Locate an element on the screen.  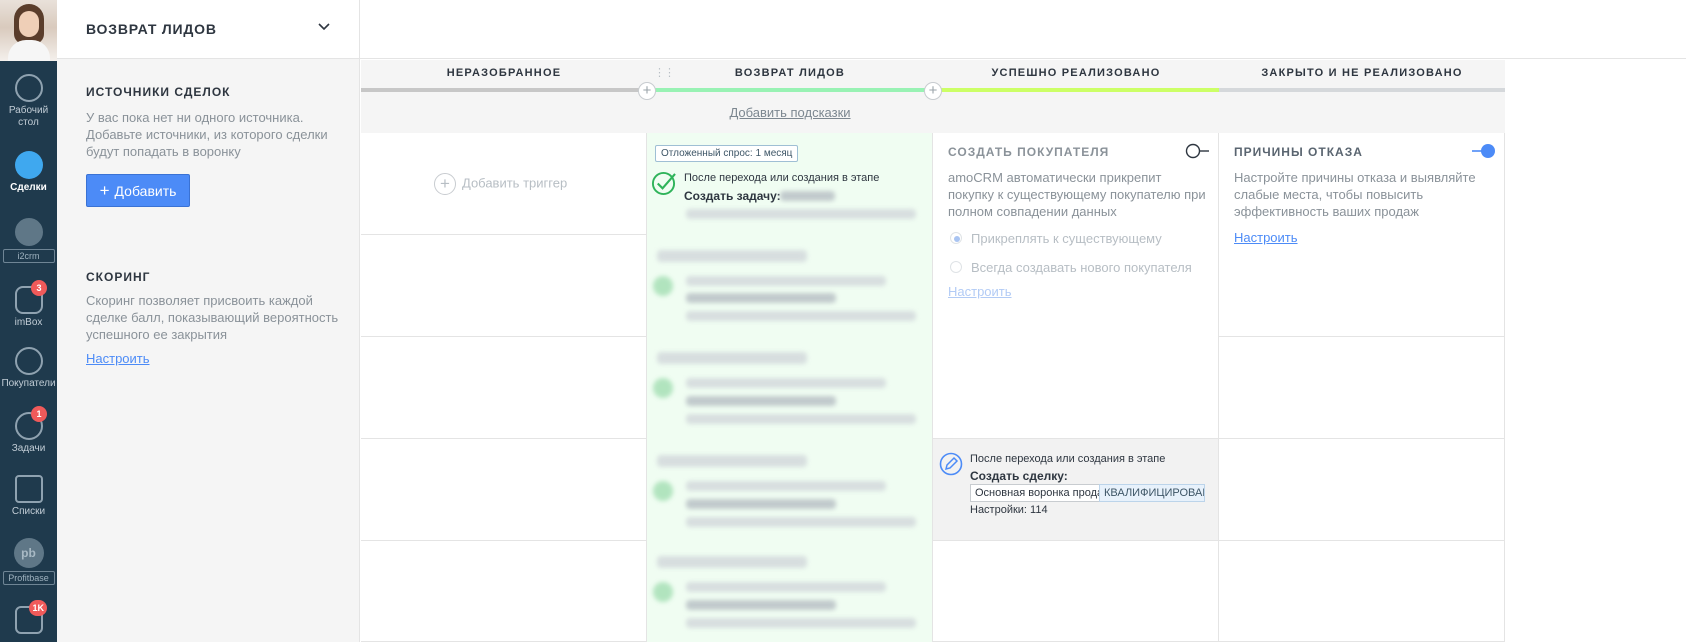
drag-handle-icon: ⋮⋮ is located at coordinates (664, 72).